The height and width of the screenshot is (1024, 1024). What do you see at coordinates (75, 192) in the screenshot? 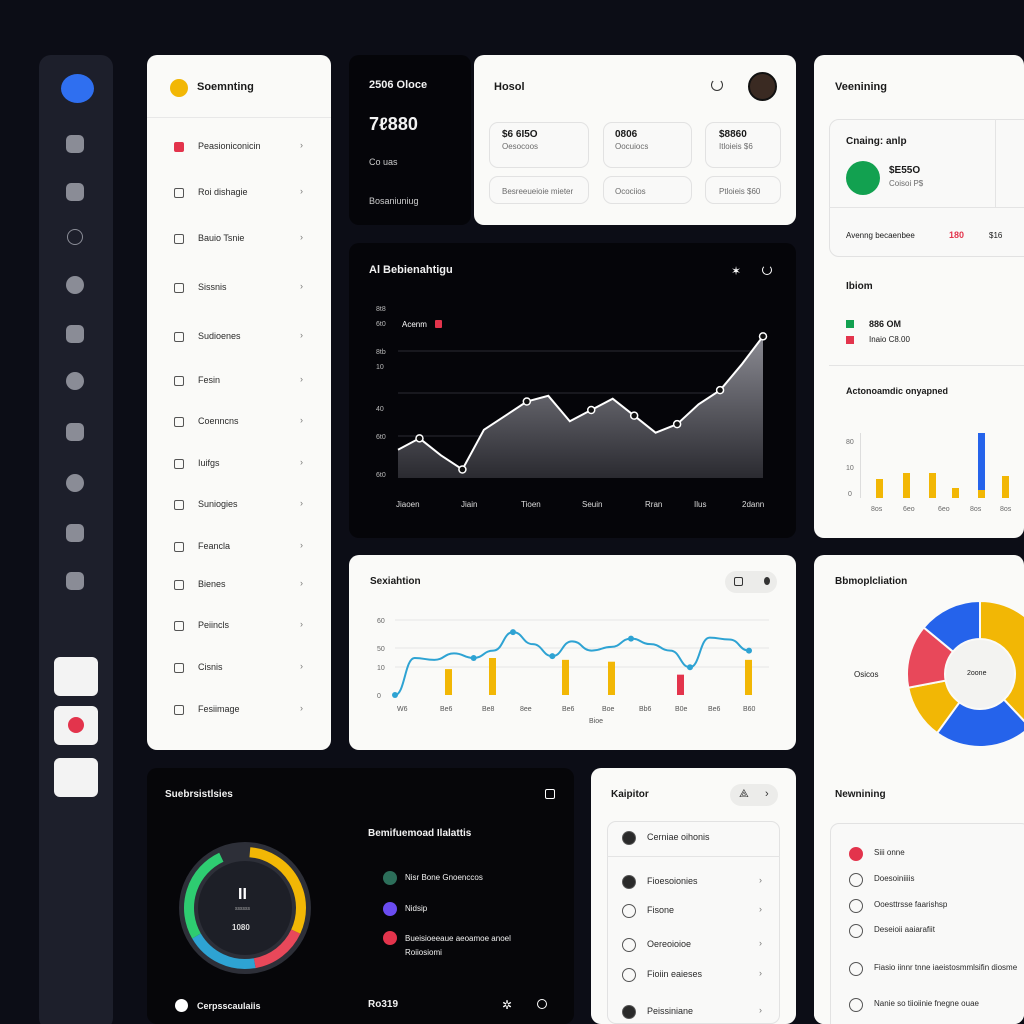
I see `bookmark-icon` at bounding box center [75, 192].